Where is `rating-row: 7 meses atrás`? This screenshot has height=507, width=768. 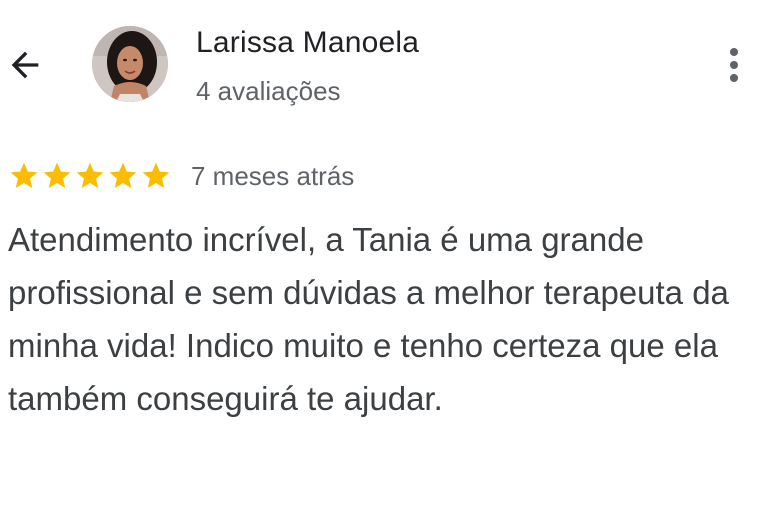
rating-row: 7 meses atrás is located at coordinates (181, 176).